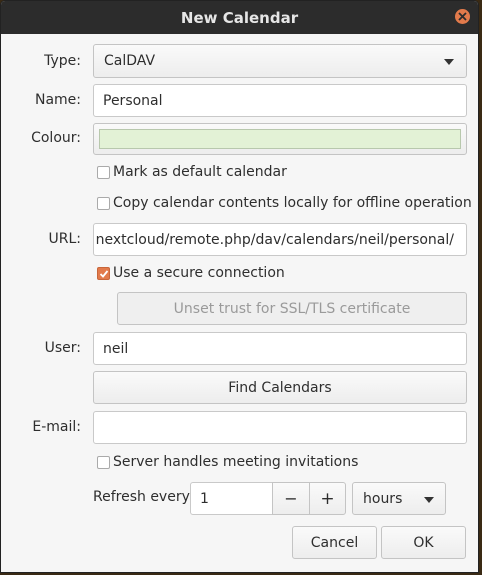 This screenshot has height=575, width=482. I want to click on title-bar: New Calendar, so click(239, 17).